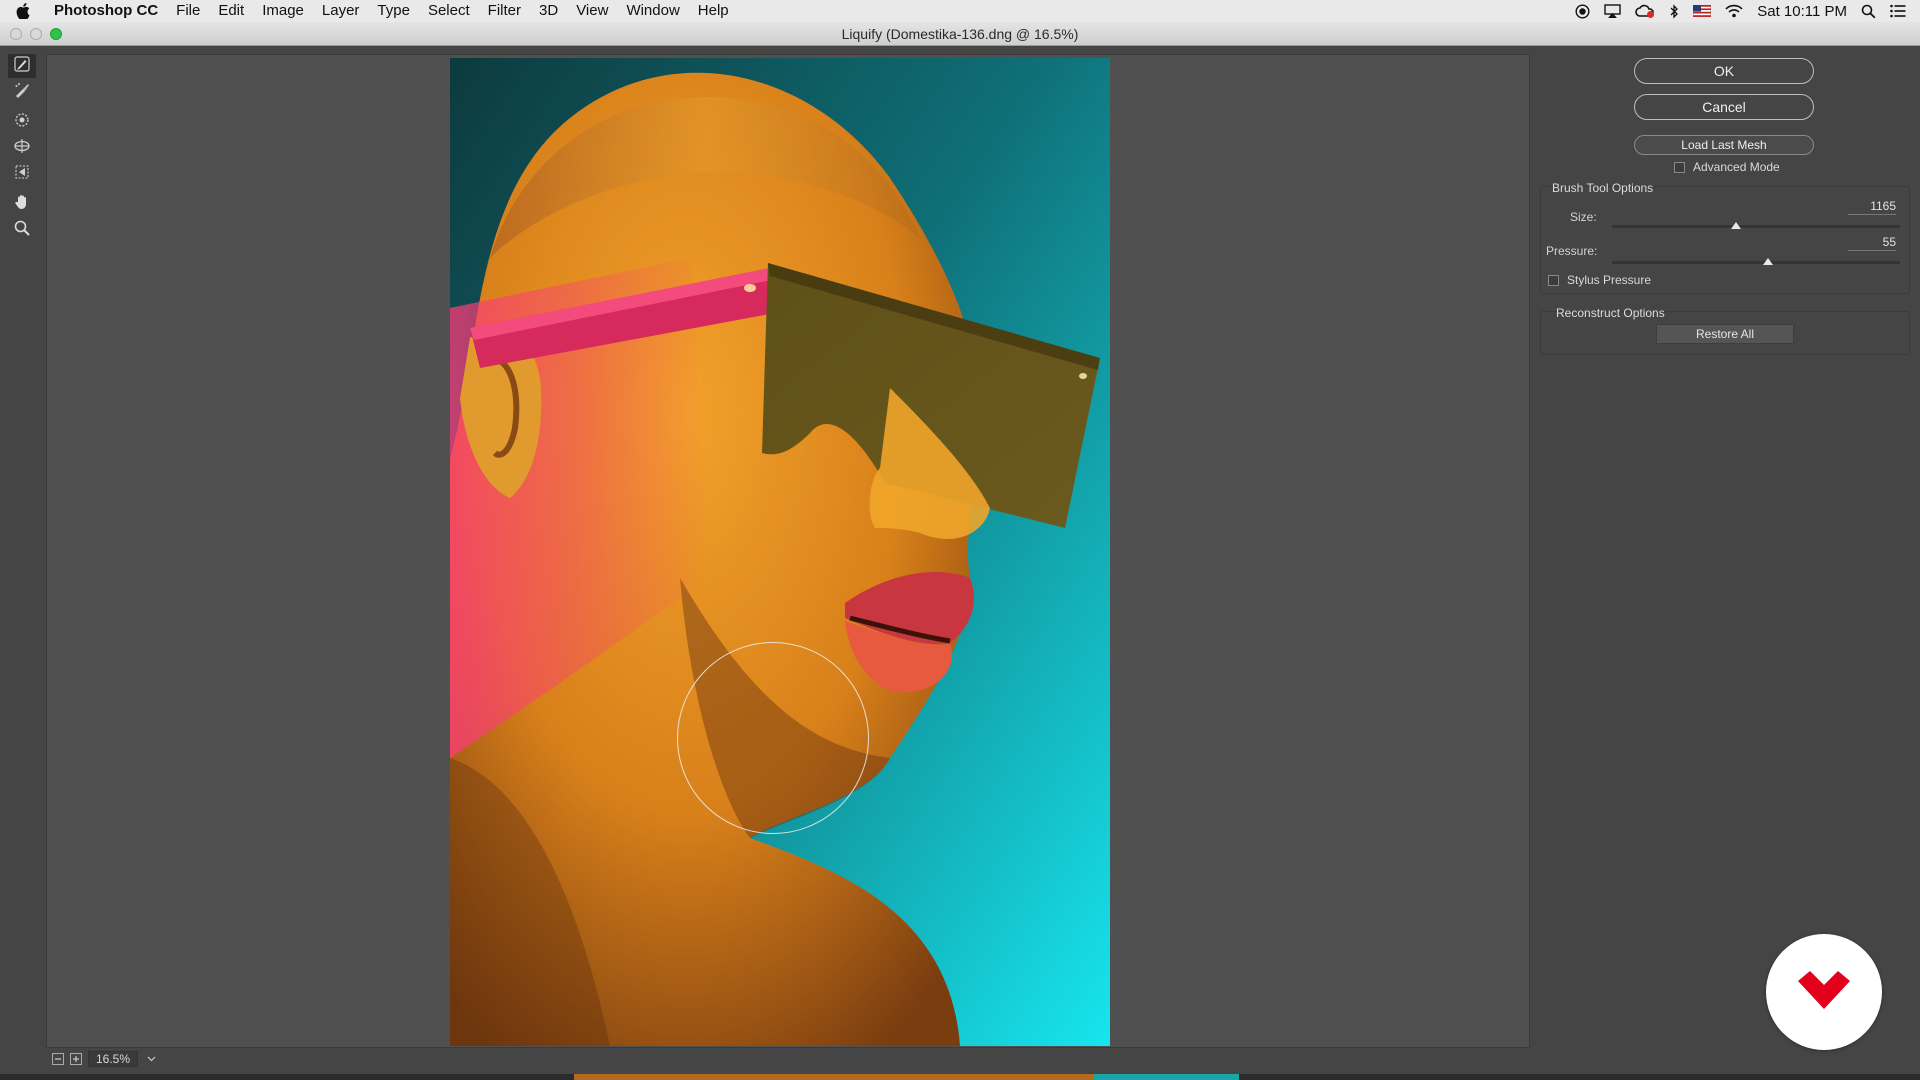 This screenshot has width=1920, height=1080. I want to click on zoom-in-button, so click(76, 1059).